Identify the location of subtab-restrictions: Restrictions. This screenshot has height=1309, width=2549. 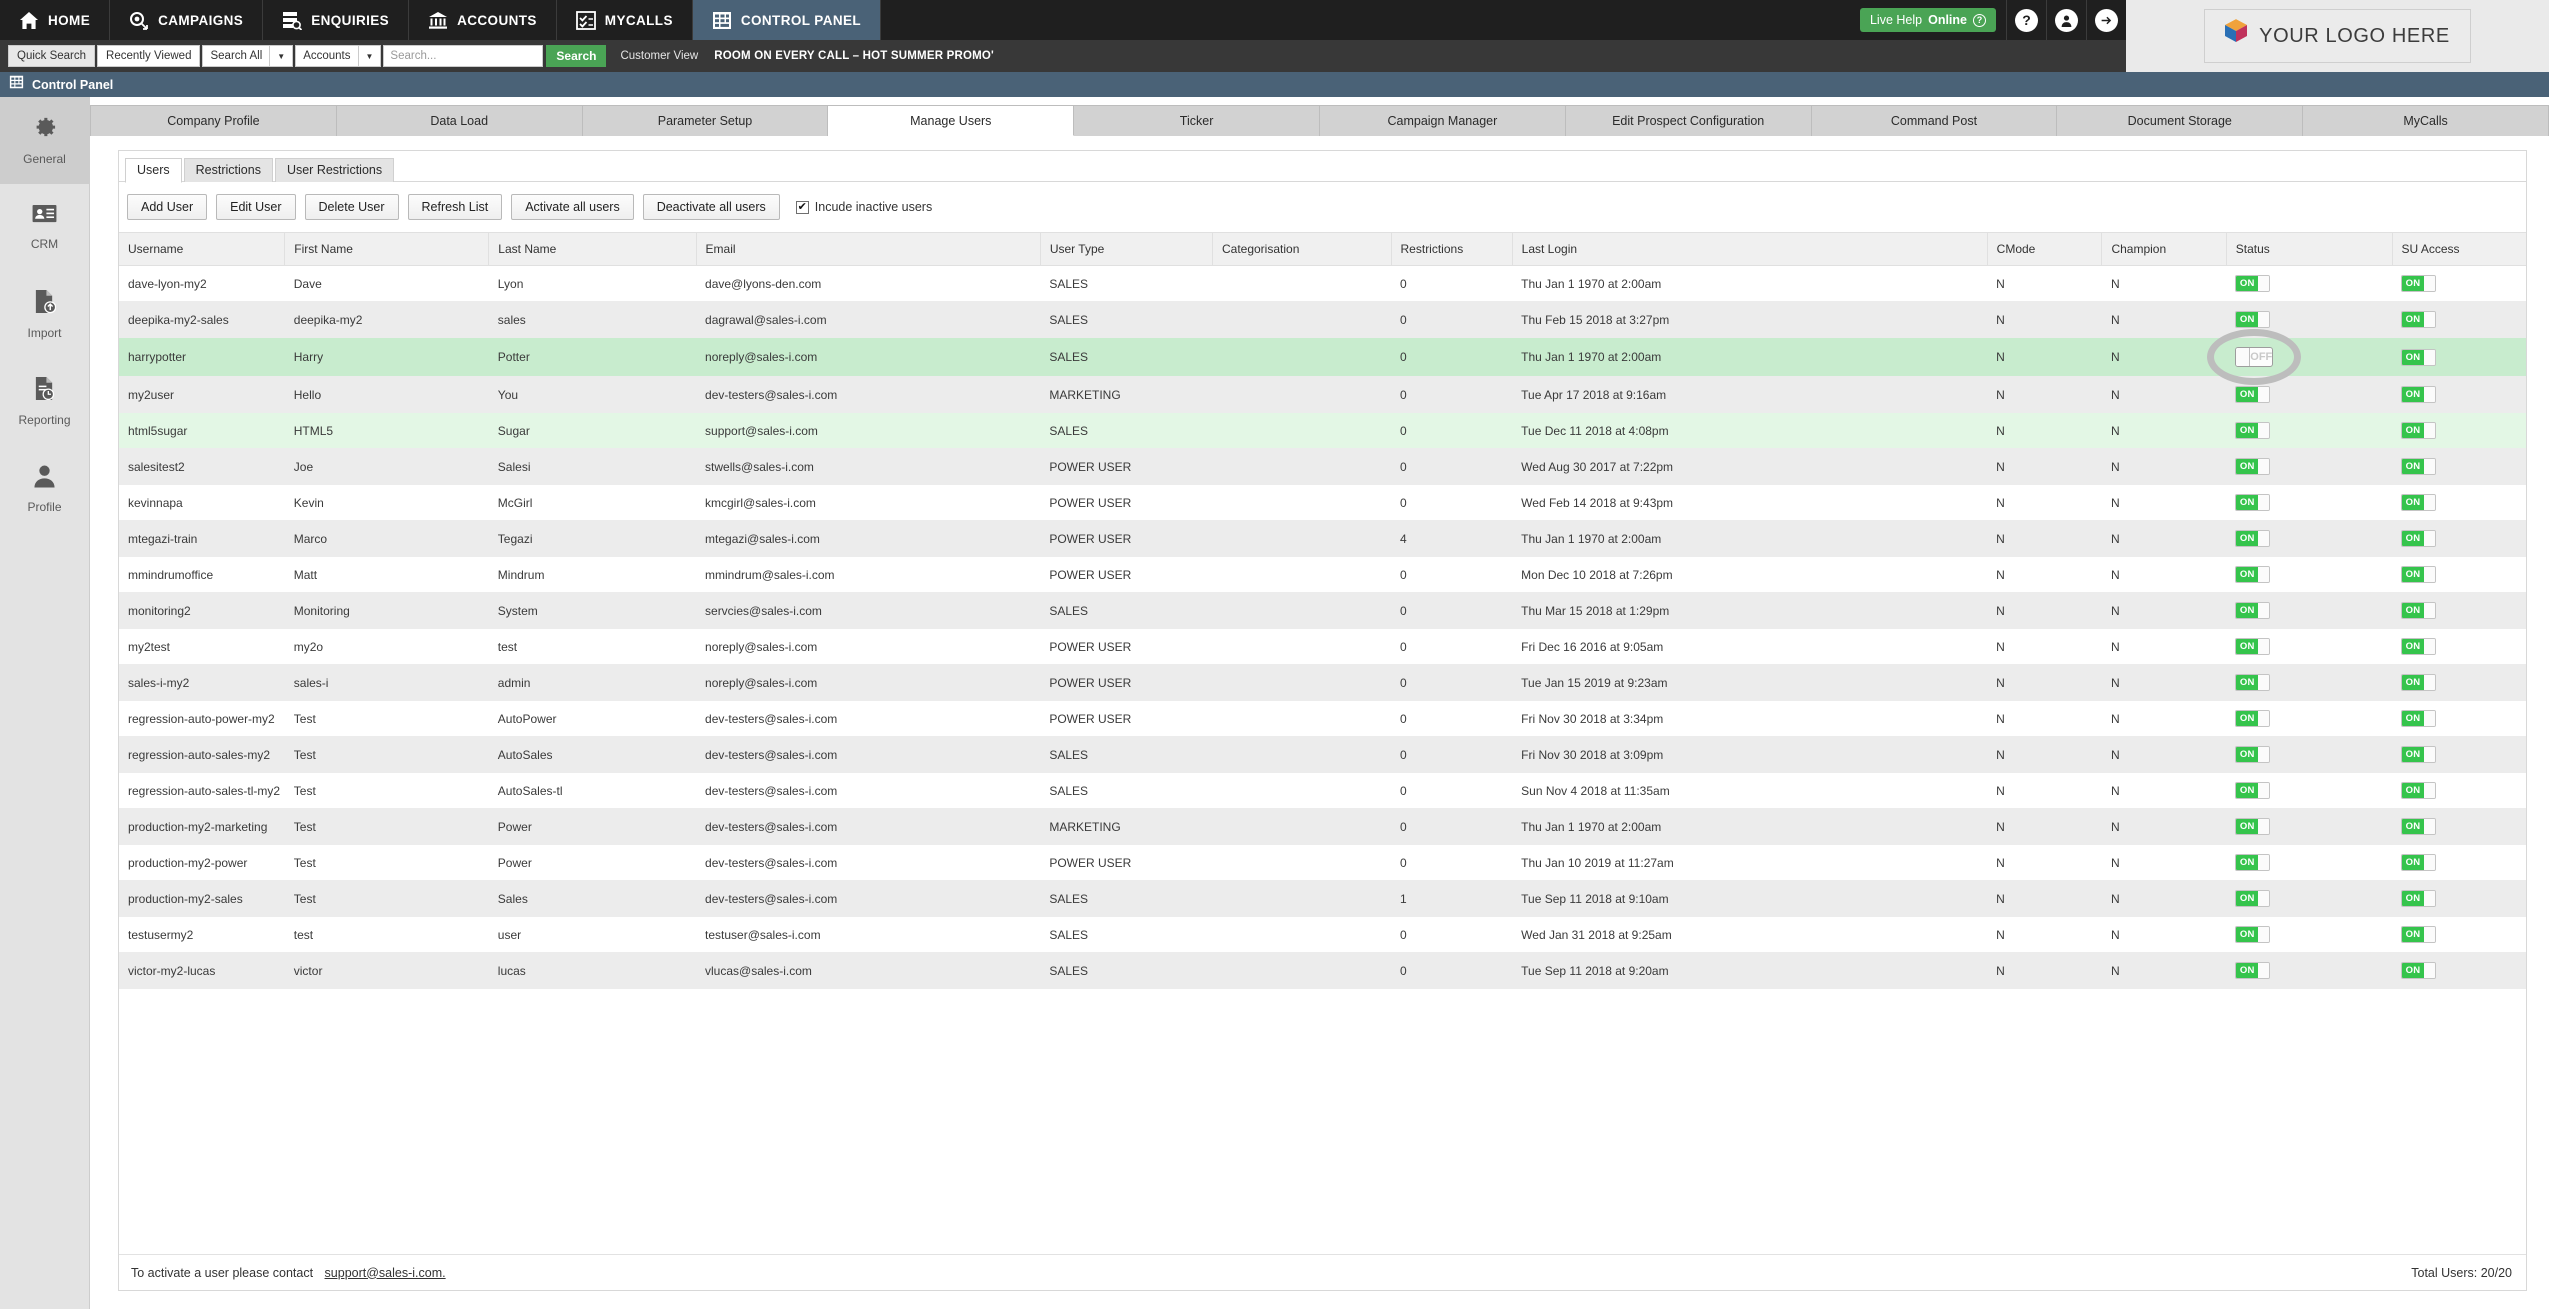
(228, 170).